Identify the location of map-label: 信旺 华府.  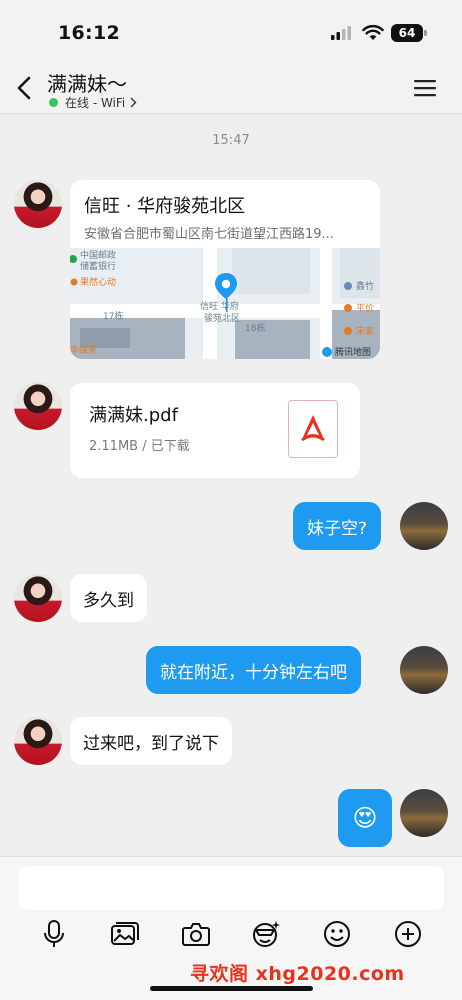
(219, 306).